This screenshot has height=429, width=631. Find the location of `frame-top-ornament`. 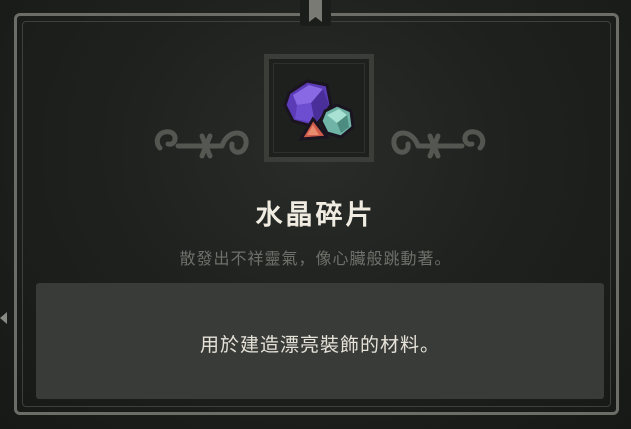

frame-top-ornament is located at coordinates (315, 13).